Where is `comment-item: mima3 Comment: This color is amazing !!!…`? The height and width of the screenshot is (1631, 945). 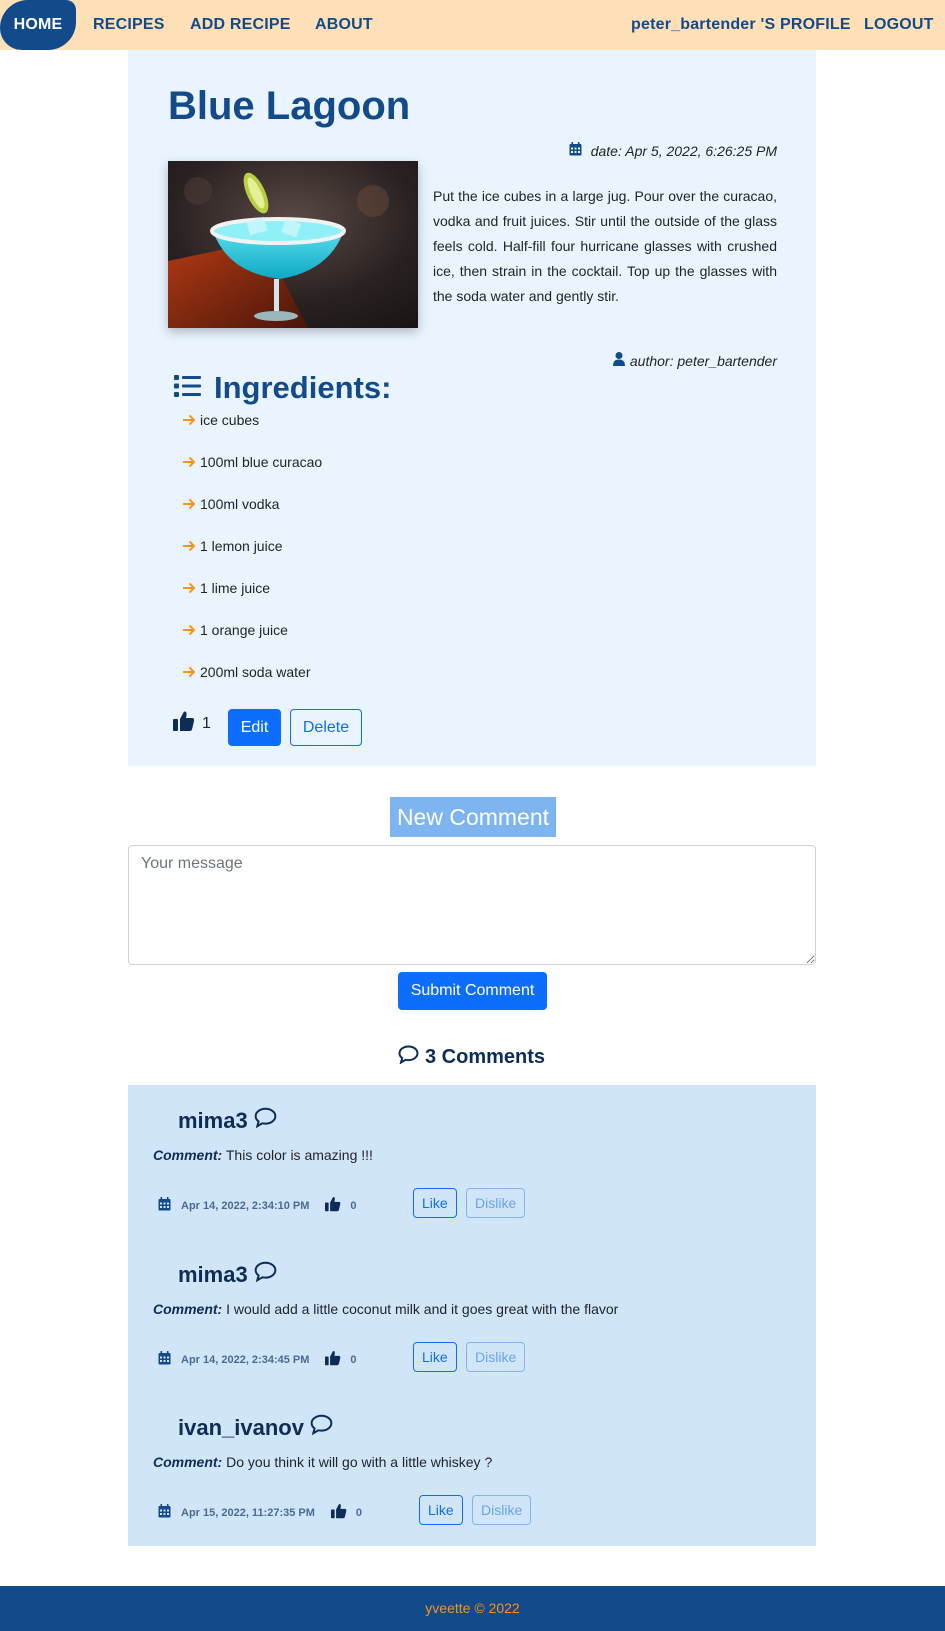 comment-item: mima3 Comment: This color is amazing !!!… is located at coordinates (472, 1160).